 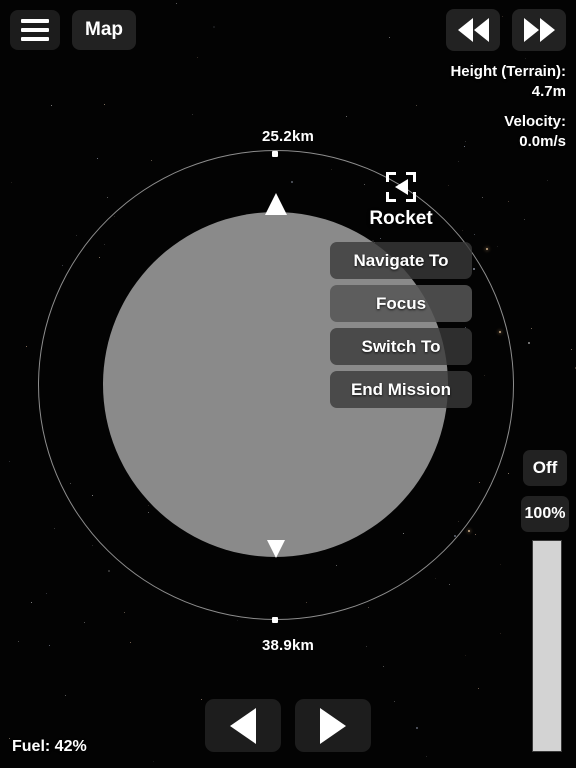 I want to click on periapsis-label: 38.9km, so click(x=288, y=645).